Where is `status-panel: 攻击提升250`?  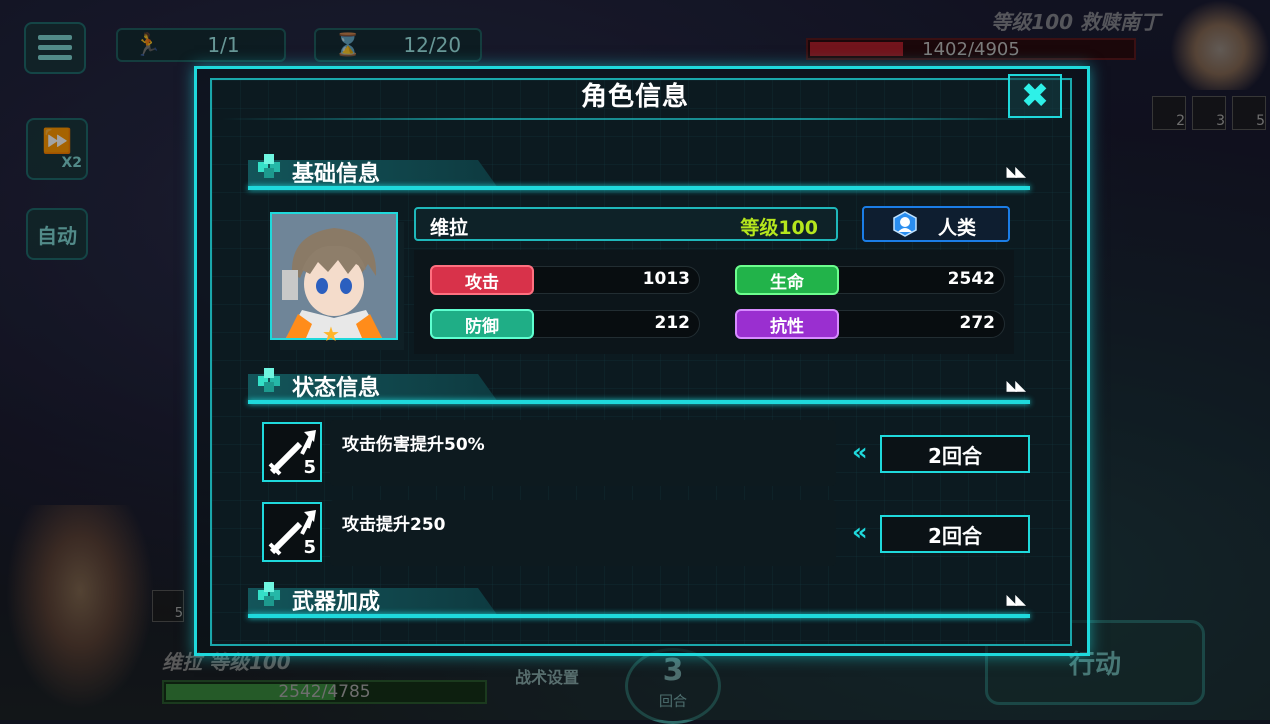
status-panel: 攻击提升250 is located at coordinates (583, 533).